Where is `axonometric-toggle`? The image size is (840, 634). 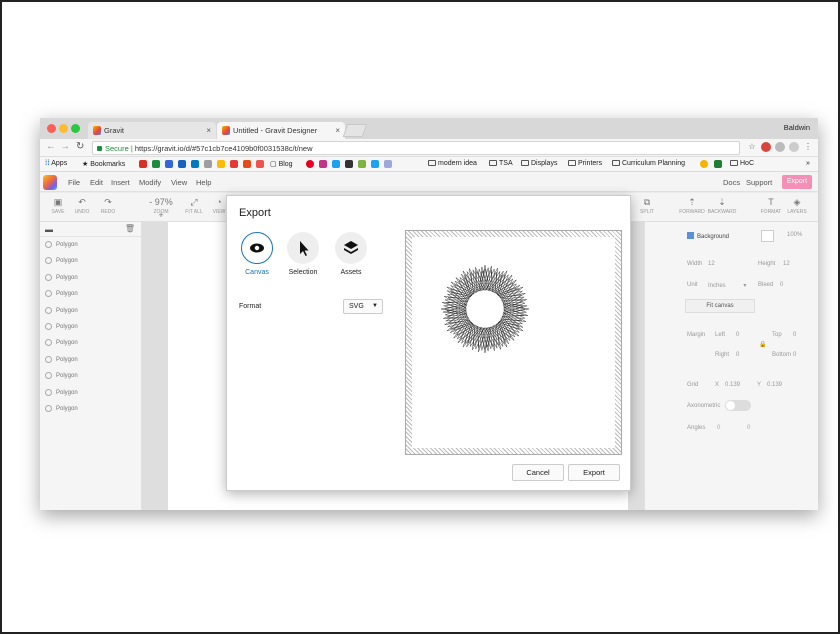
axonometric-toggle is located at coordinates (738, 405).